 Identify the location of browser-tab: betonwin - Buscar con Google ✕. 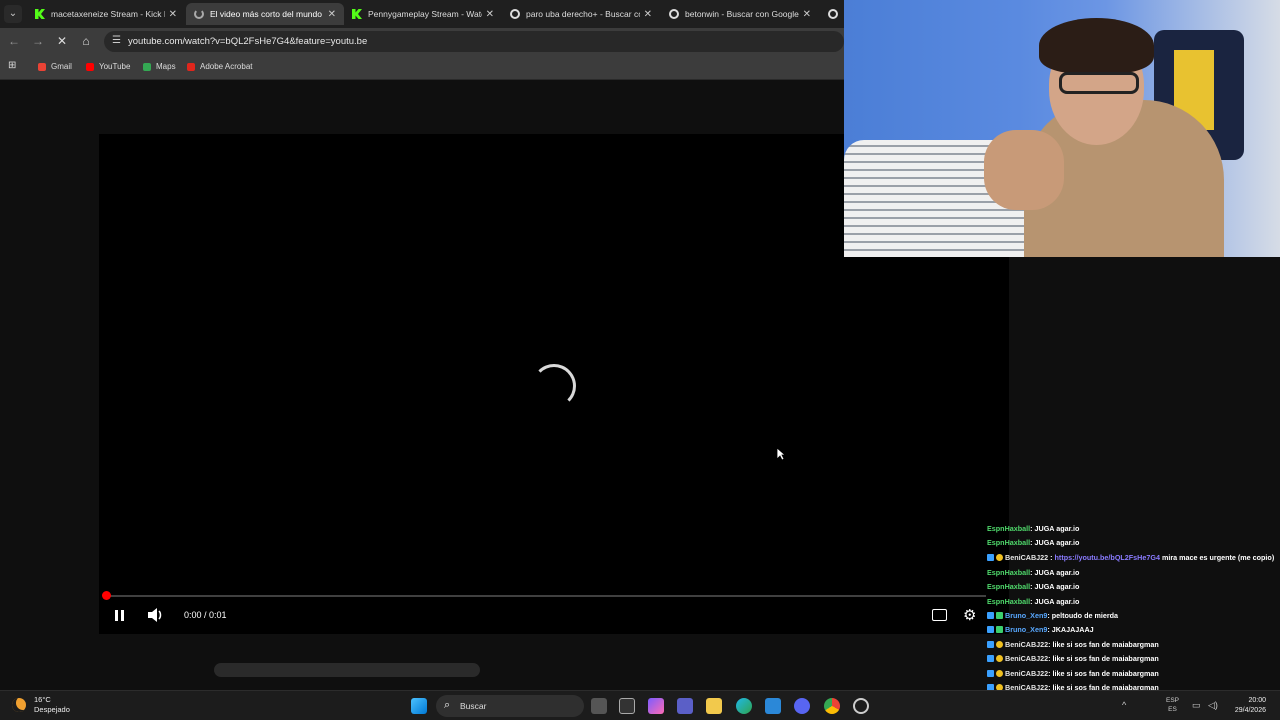
(740, 14).